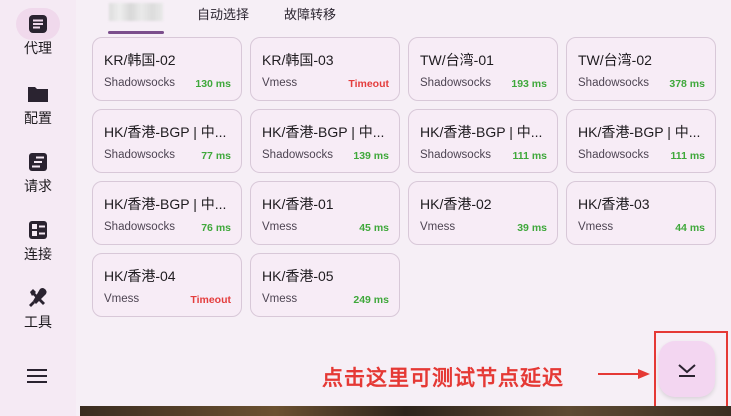 This screenshot has height=416, width=731. What do you see at coordinates (325, 141) in the screenshot?
I see `proxy-card: HK/香港-BGP | 中... Shadowsocks 139 ms` at bounding box center [325, 141].